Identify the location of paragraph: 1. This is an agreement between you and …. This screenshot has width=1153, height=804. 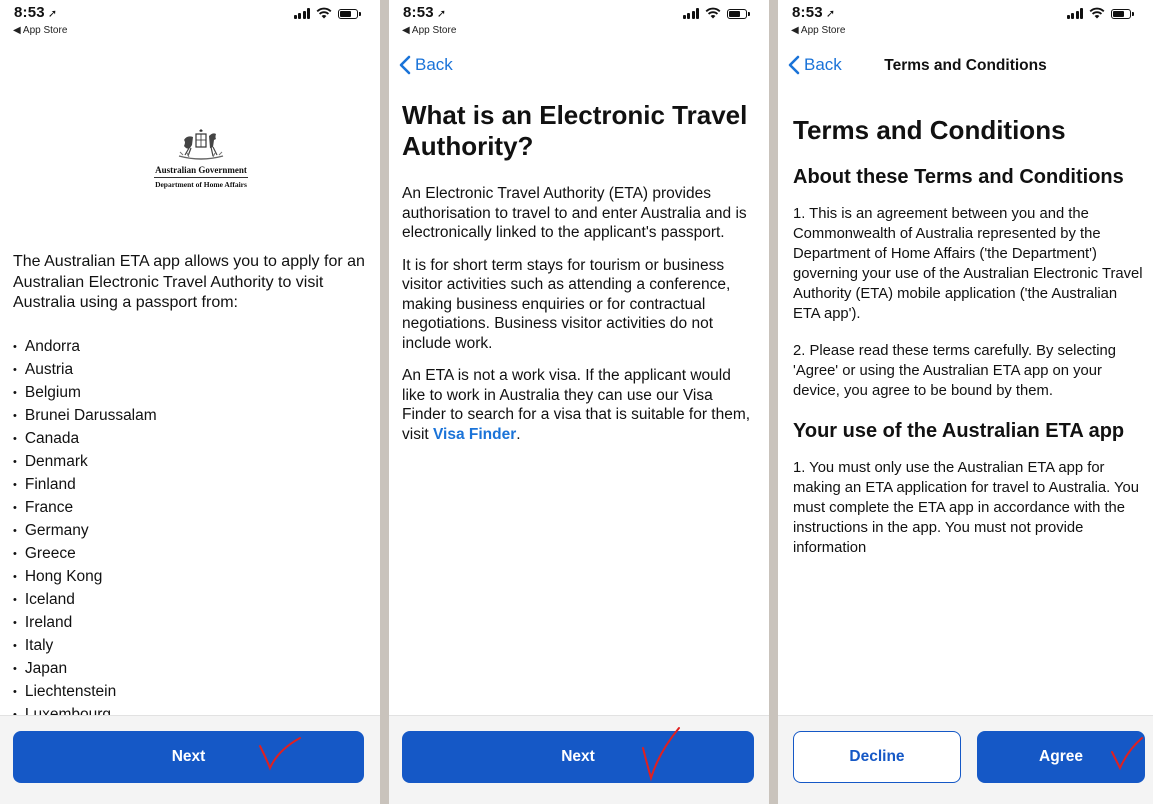
(968, 264).